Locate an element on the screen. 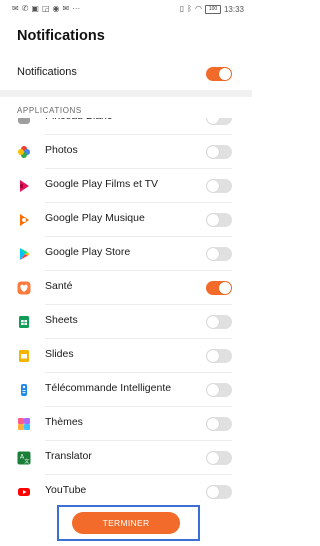 The image size is (320, 546). notification-toggle-google-play-films-et-tv is located at coordinates (219, 186).